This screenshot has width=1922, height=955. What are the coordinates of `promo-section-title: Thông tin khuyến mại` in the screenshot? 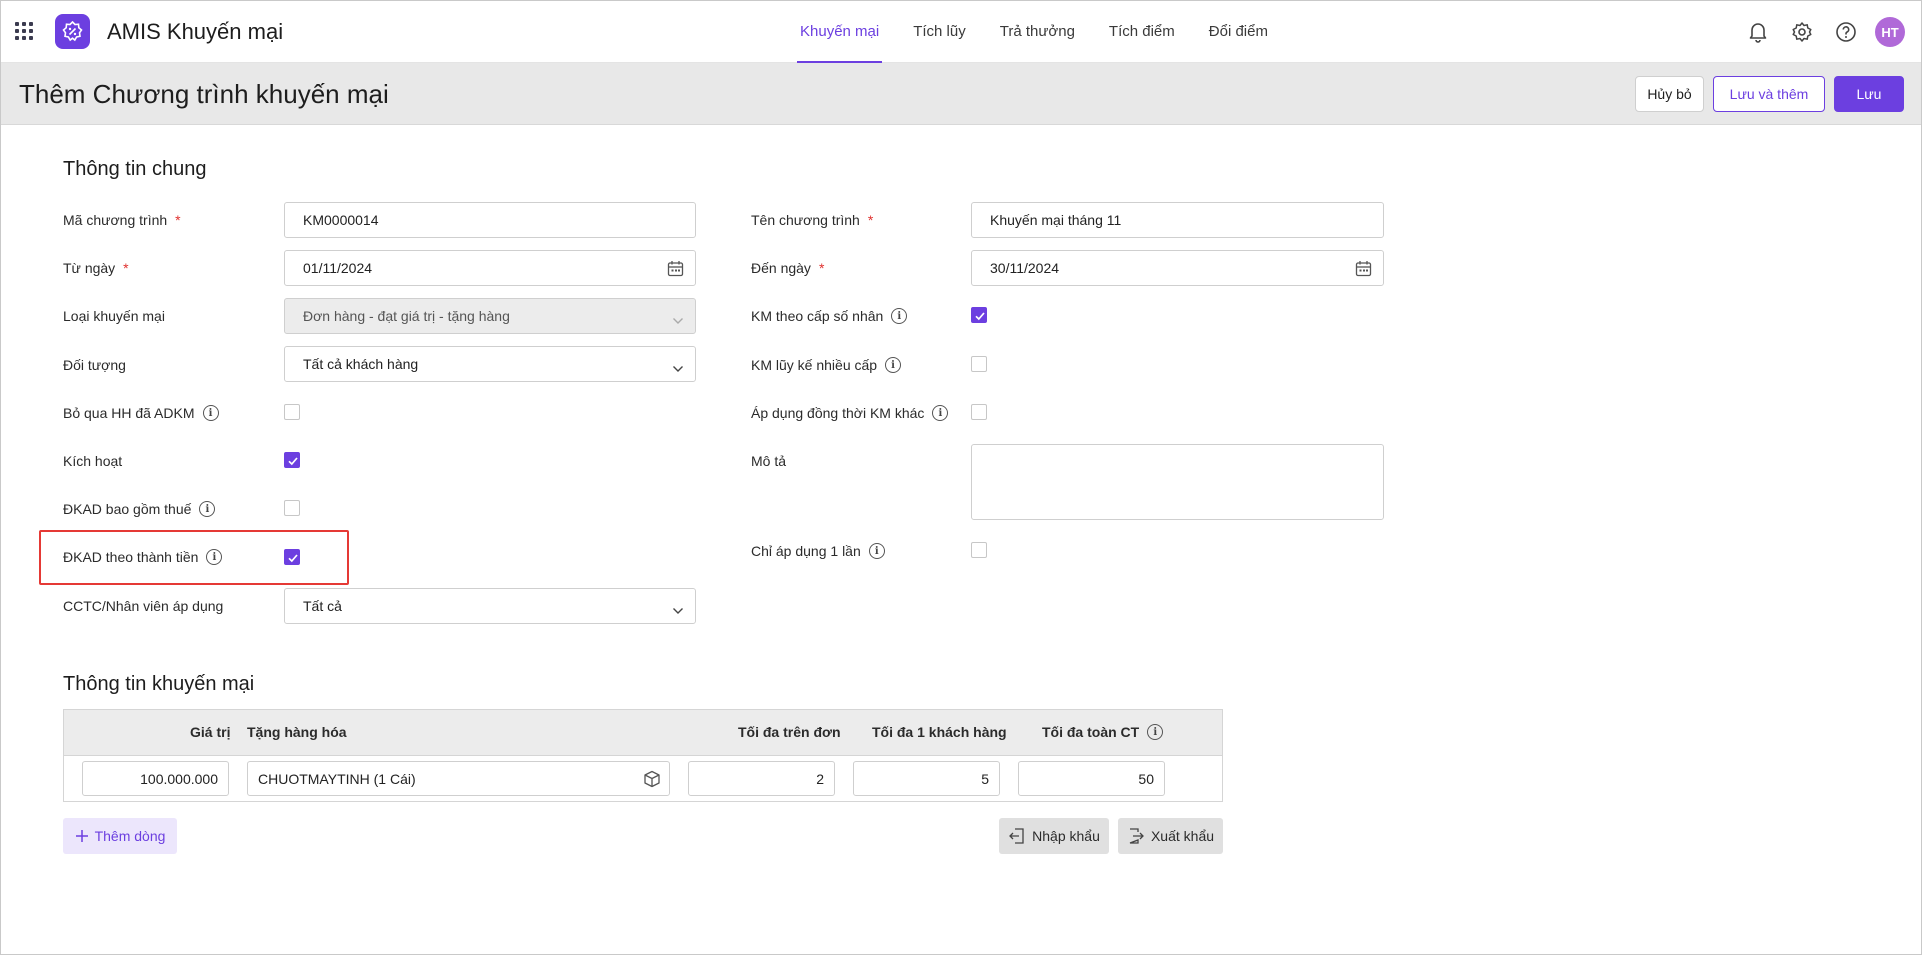 It's located at (159, 684).